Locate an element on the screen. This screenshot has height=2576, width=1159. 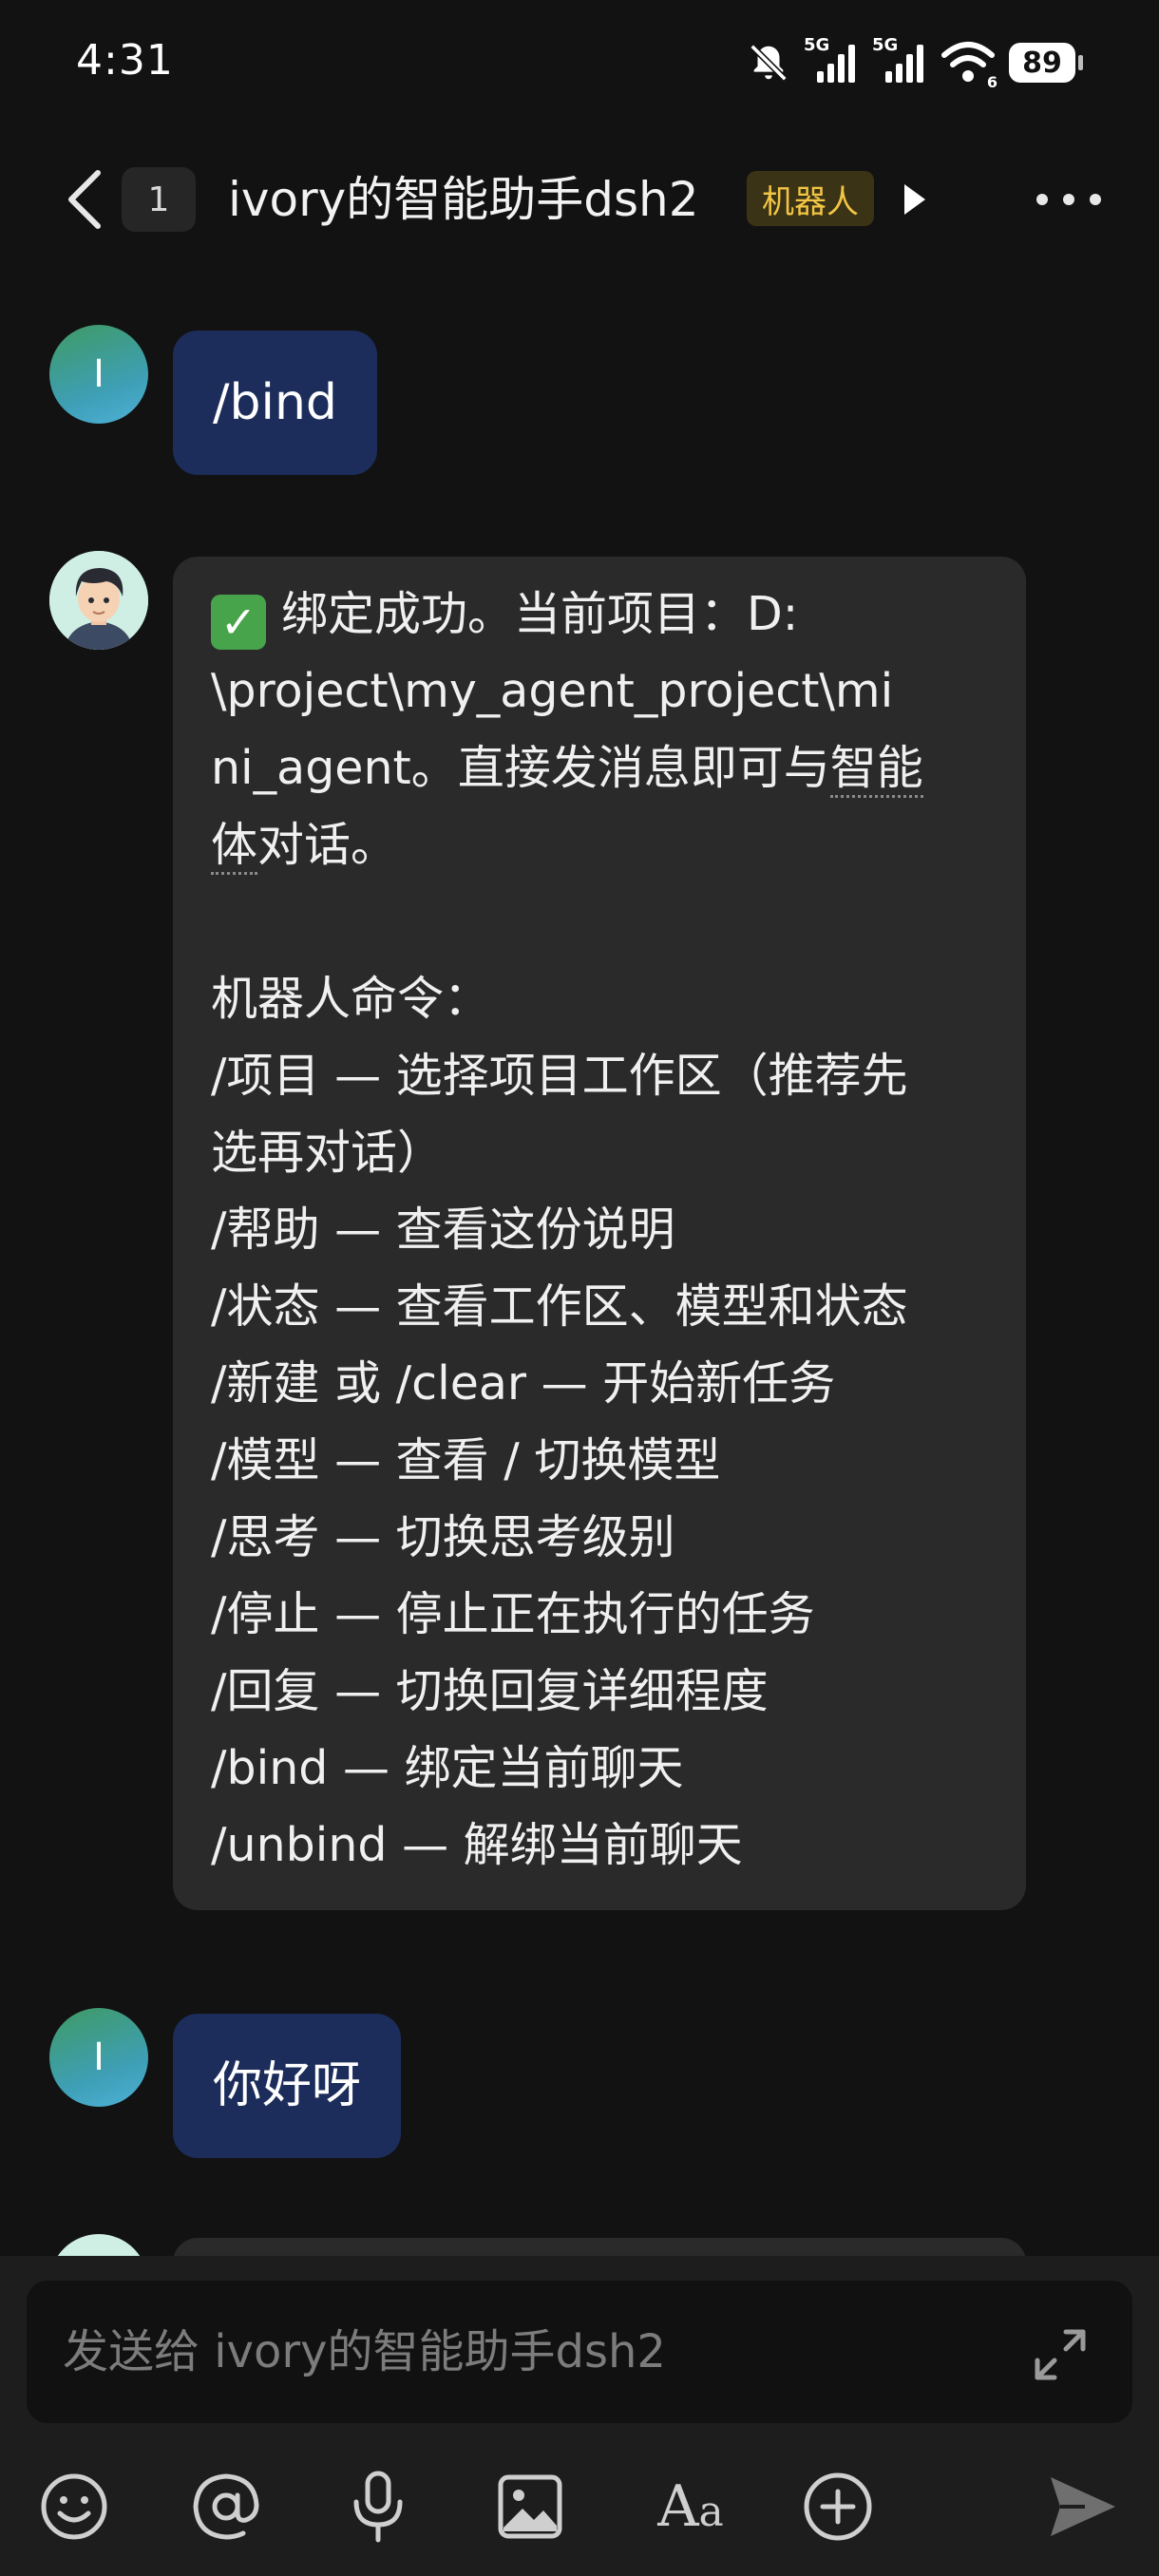
bot-line: /停止 — 停止正在执行的任务 is located at coordinates (513, 1614).